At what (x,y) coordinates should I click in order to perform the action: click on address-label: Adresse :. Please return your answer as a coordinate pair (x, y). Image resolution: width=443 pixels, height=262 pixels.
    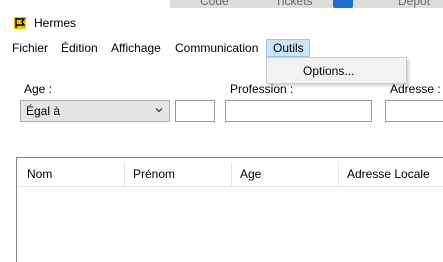
    Looking at the image, I should click on (415, 89).